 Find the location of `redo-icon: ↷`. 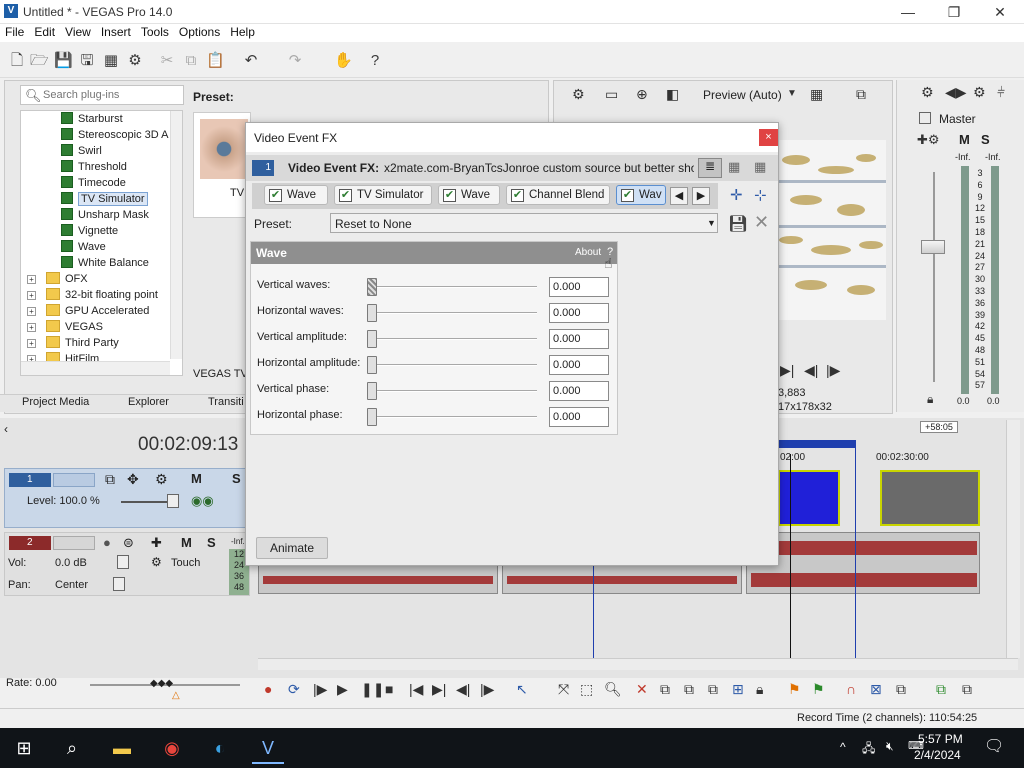

redo-icon: ↷ is located at coordinates (295, 61).